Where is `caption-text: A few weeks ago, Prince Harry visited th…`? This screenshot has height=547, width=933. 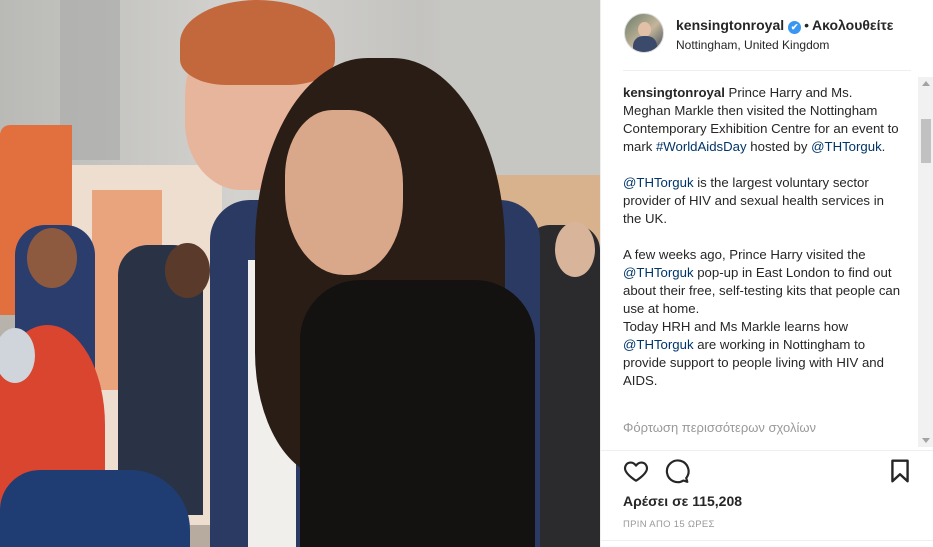
caption-text: A few weeks ago, Prince Harry visited th… is located at coordinates (744, 254).